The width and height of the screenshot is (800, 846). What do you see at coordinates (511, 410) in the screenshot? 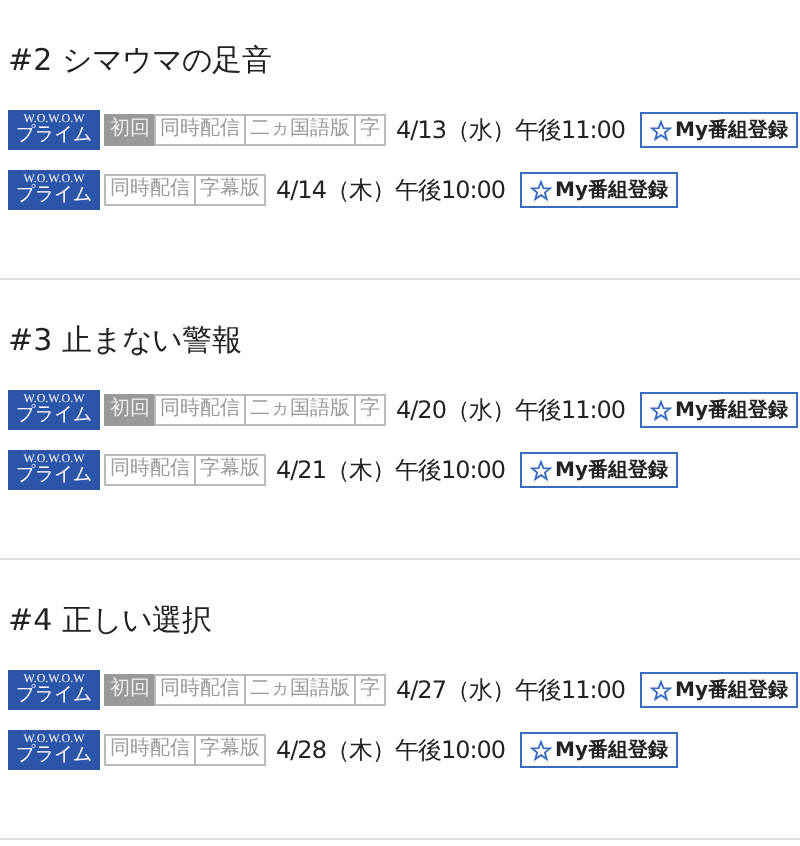
I see `air-datetime: 4/20（水）午後11:00` at bounding box center [511, 410].